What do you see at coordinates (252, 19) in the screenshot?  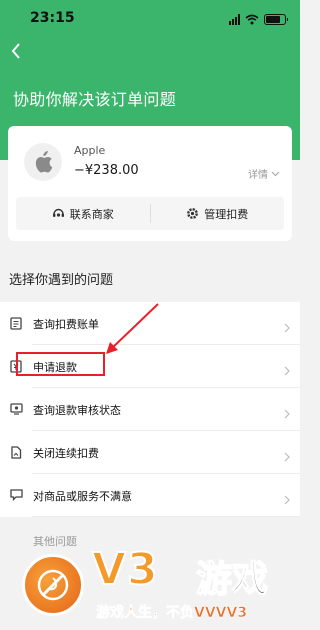 I see `wifi-icon` at bounding box center [252, 19].